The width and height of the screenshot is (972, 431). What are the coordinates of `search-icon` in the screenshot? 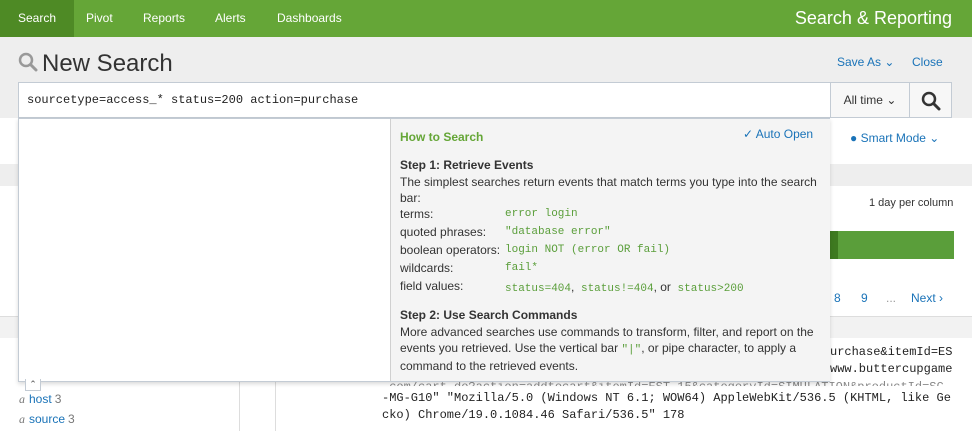 It's located at (28, 64).